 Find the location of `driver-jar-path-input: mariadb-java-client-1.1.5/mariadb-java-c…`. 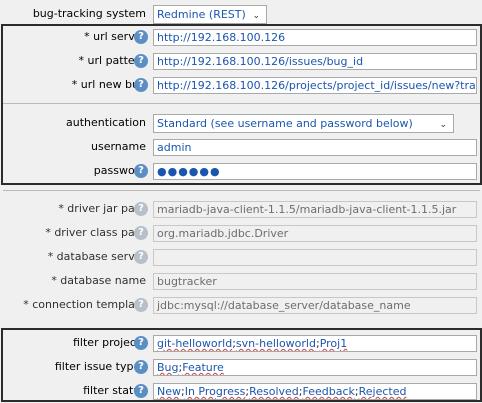

driver-jar-path-input: mariadb-java-client-1.1.5/mariadb-java-c… is located at coordinates (315, 209).